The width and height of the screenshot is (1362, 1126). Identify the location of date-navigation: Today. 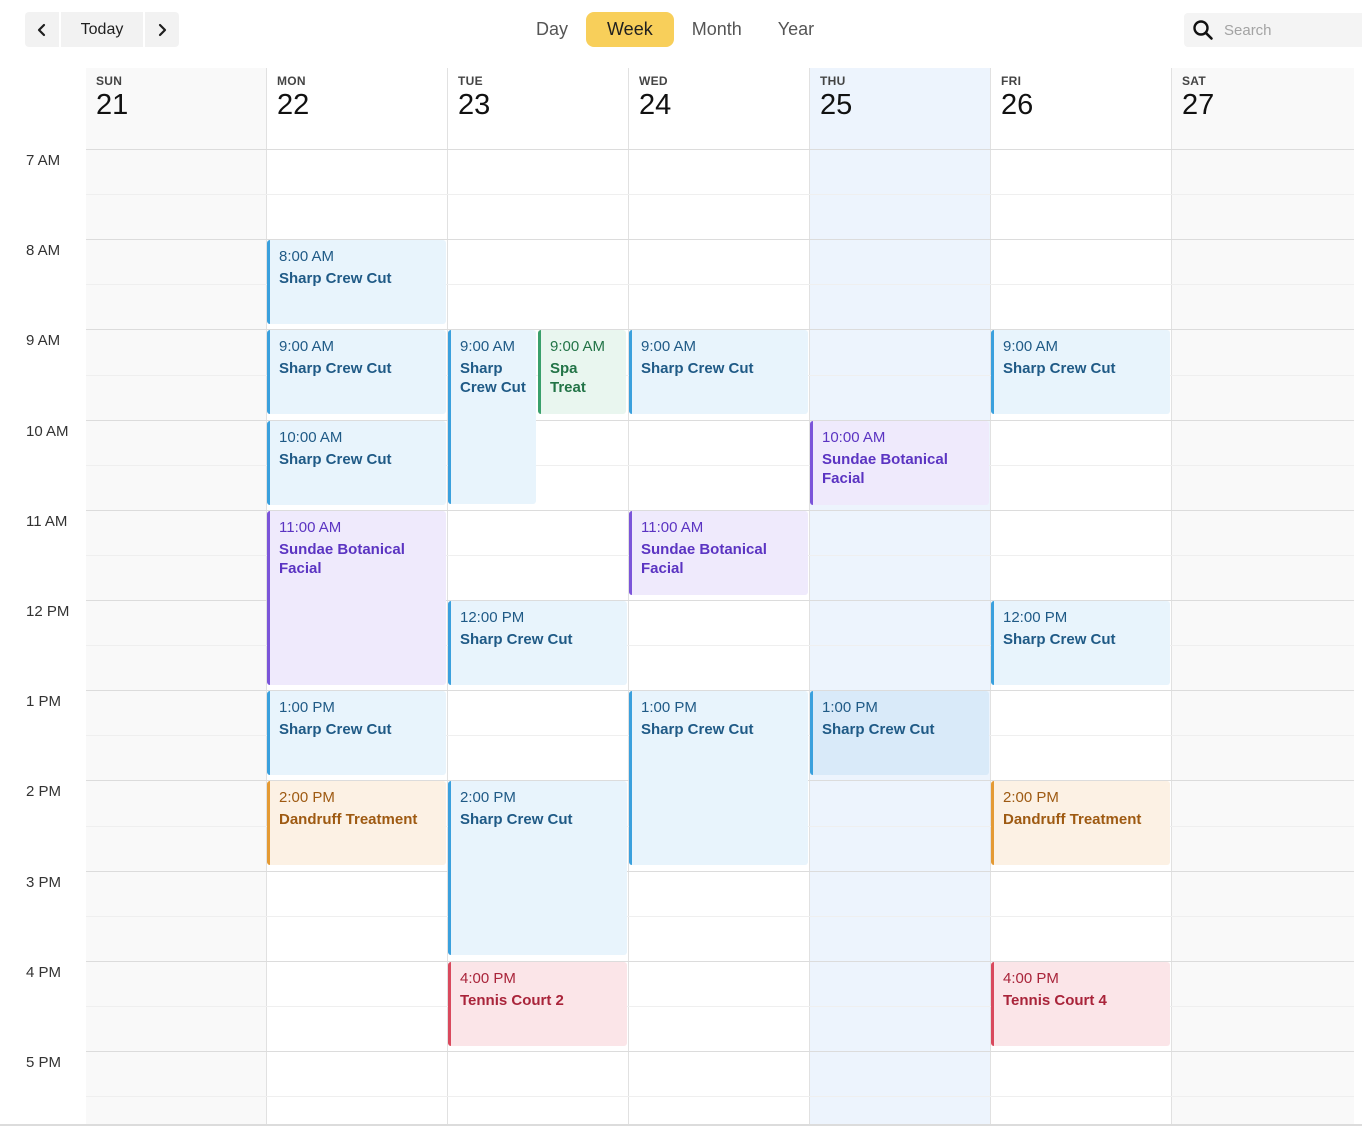
(102, 29).